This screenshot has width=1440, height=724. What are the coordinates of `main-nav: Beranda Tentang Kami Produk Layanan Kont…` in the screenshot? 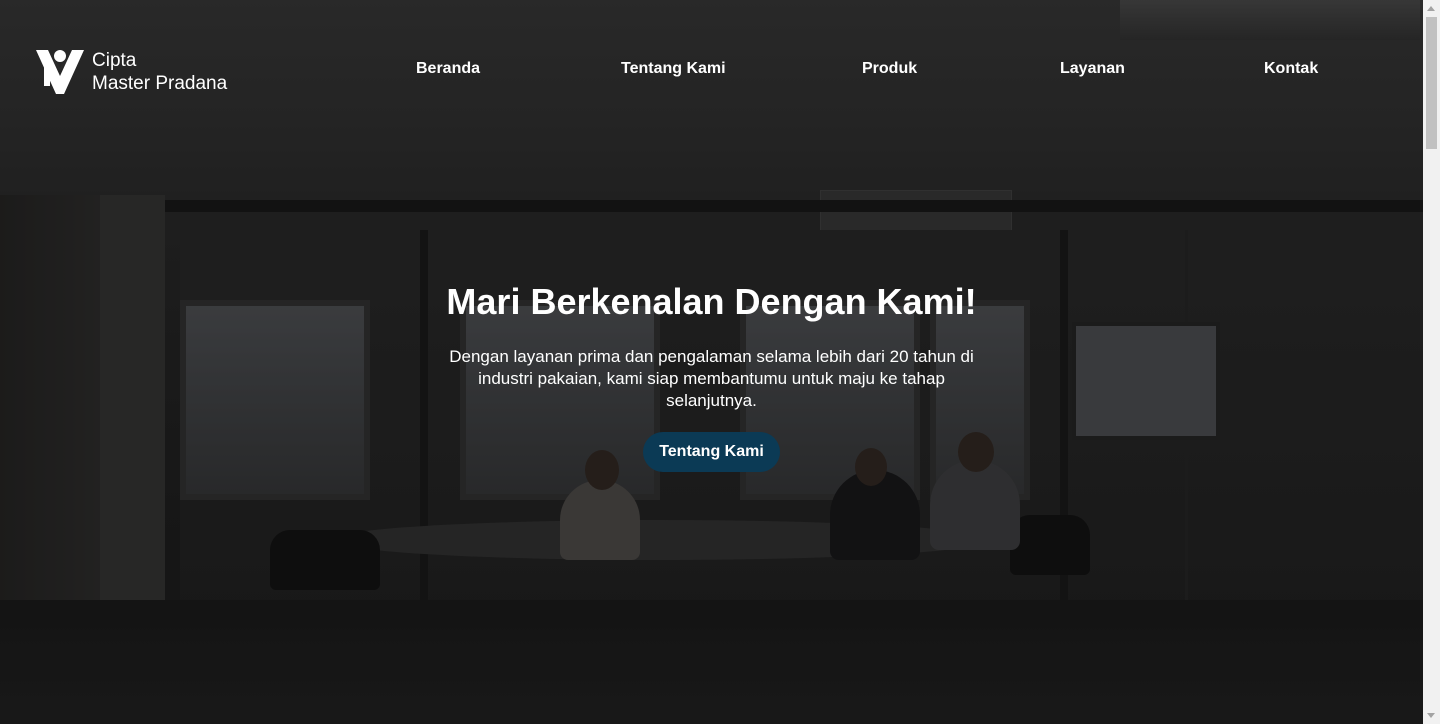 It's located at (711, 72).